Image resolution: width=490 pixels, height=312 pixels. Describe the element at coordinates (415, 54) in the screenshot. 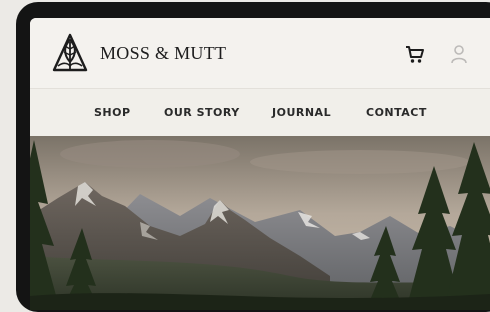

I see `shopping-cart-icon` at that location.